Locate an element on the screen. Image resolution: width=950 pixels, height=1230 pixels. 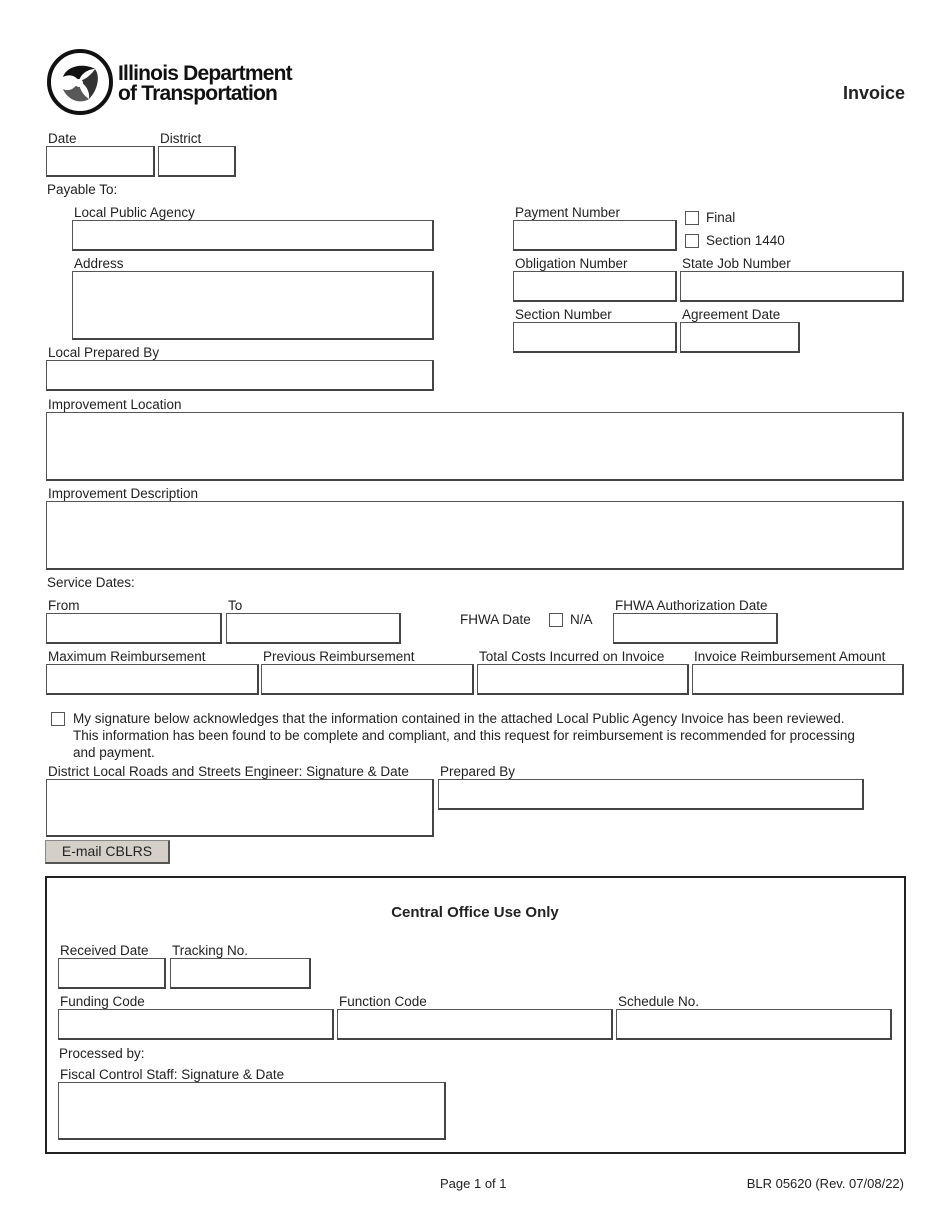
invoice-reimbursement-amount-input is located at coordinates (797, 679).